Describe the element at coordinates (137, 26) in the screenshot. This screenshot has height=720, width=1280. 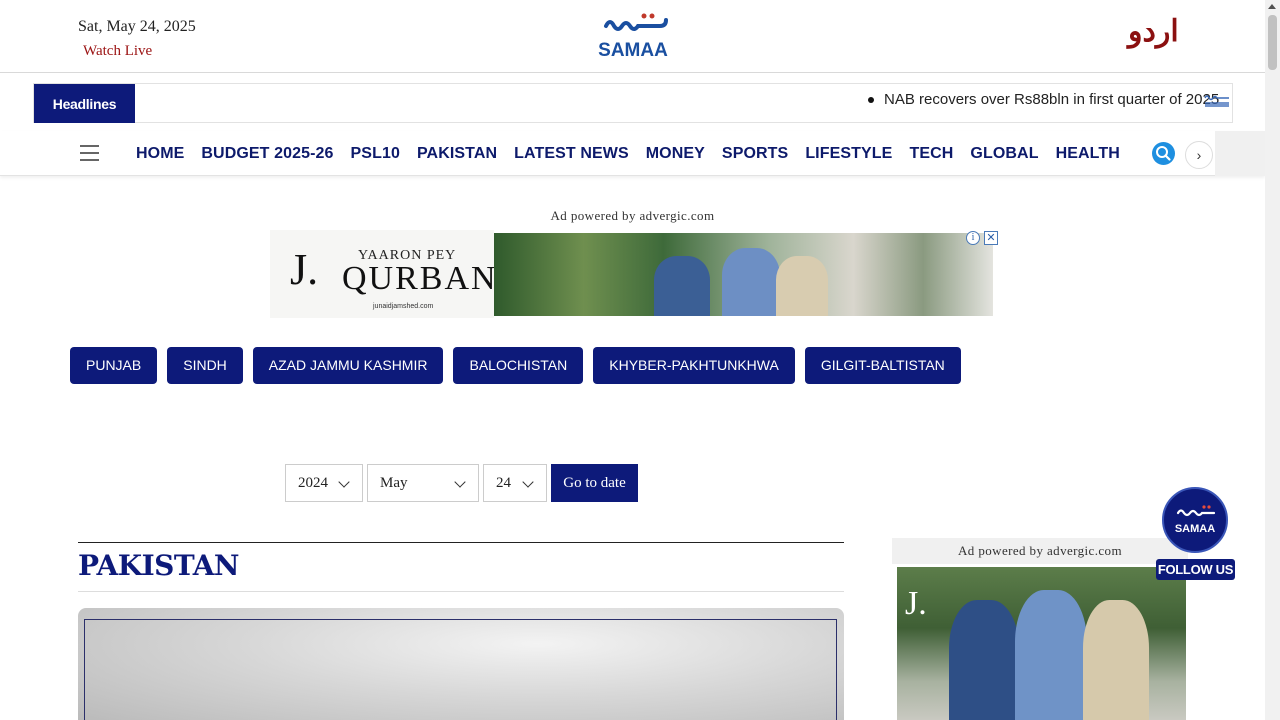
I see `current-date: Sat, May 24, 2025` at that location.